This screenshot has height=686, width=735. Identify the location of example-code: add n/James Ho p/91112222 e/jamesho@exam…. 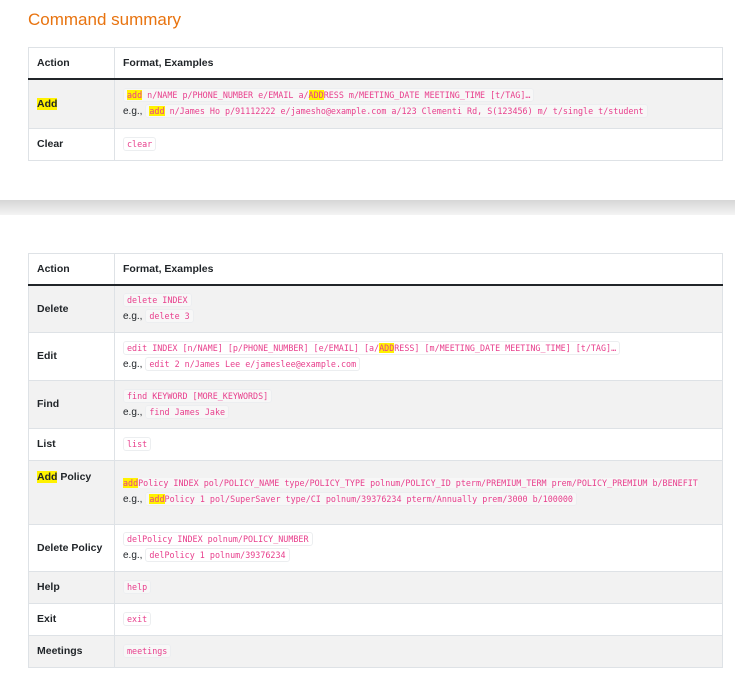
(396, 111).